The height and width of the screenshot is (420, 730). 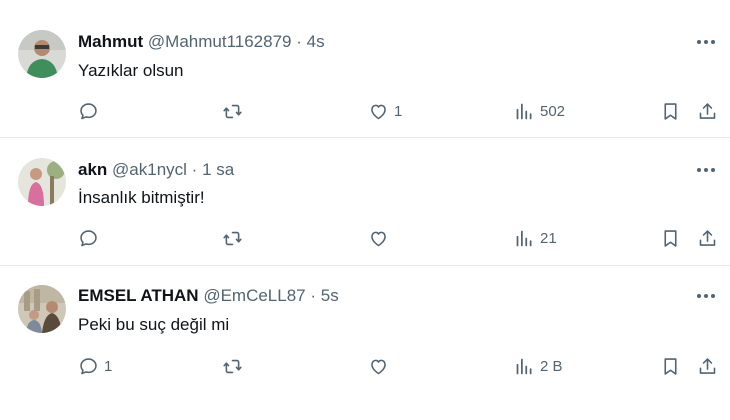 What do you see at coordinates (538, 366) in the screenshot?
I see `views-button: 2 B` at bounding box center [538, 366].